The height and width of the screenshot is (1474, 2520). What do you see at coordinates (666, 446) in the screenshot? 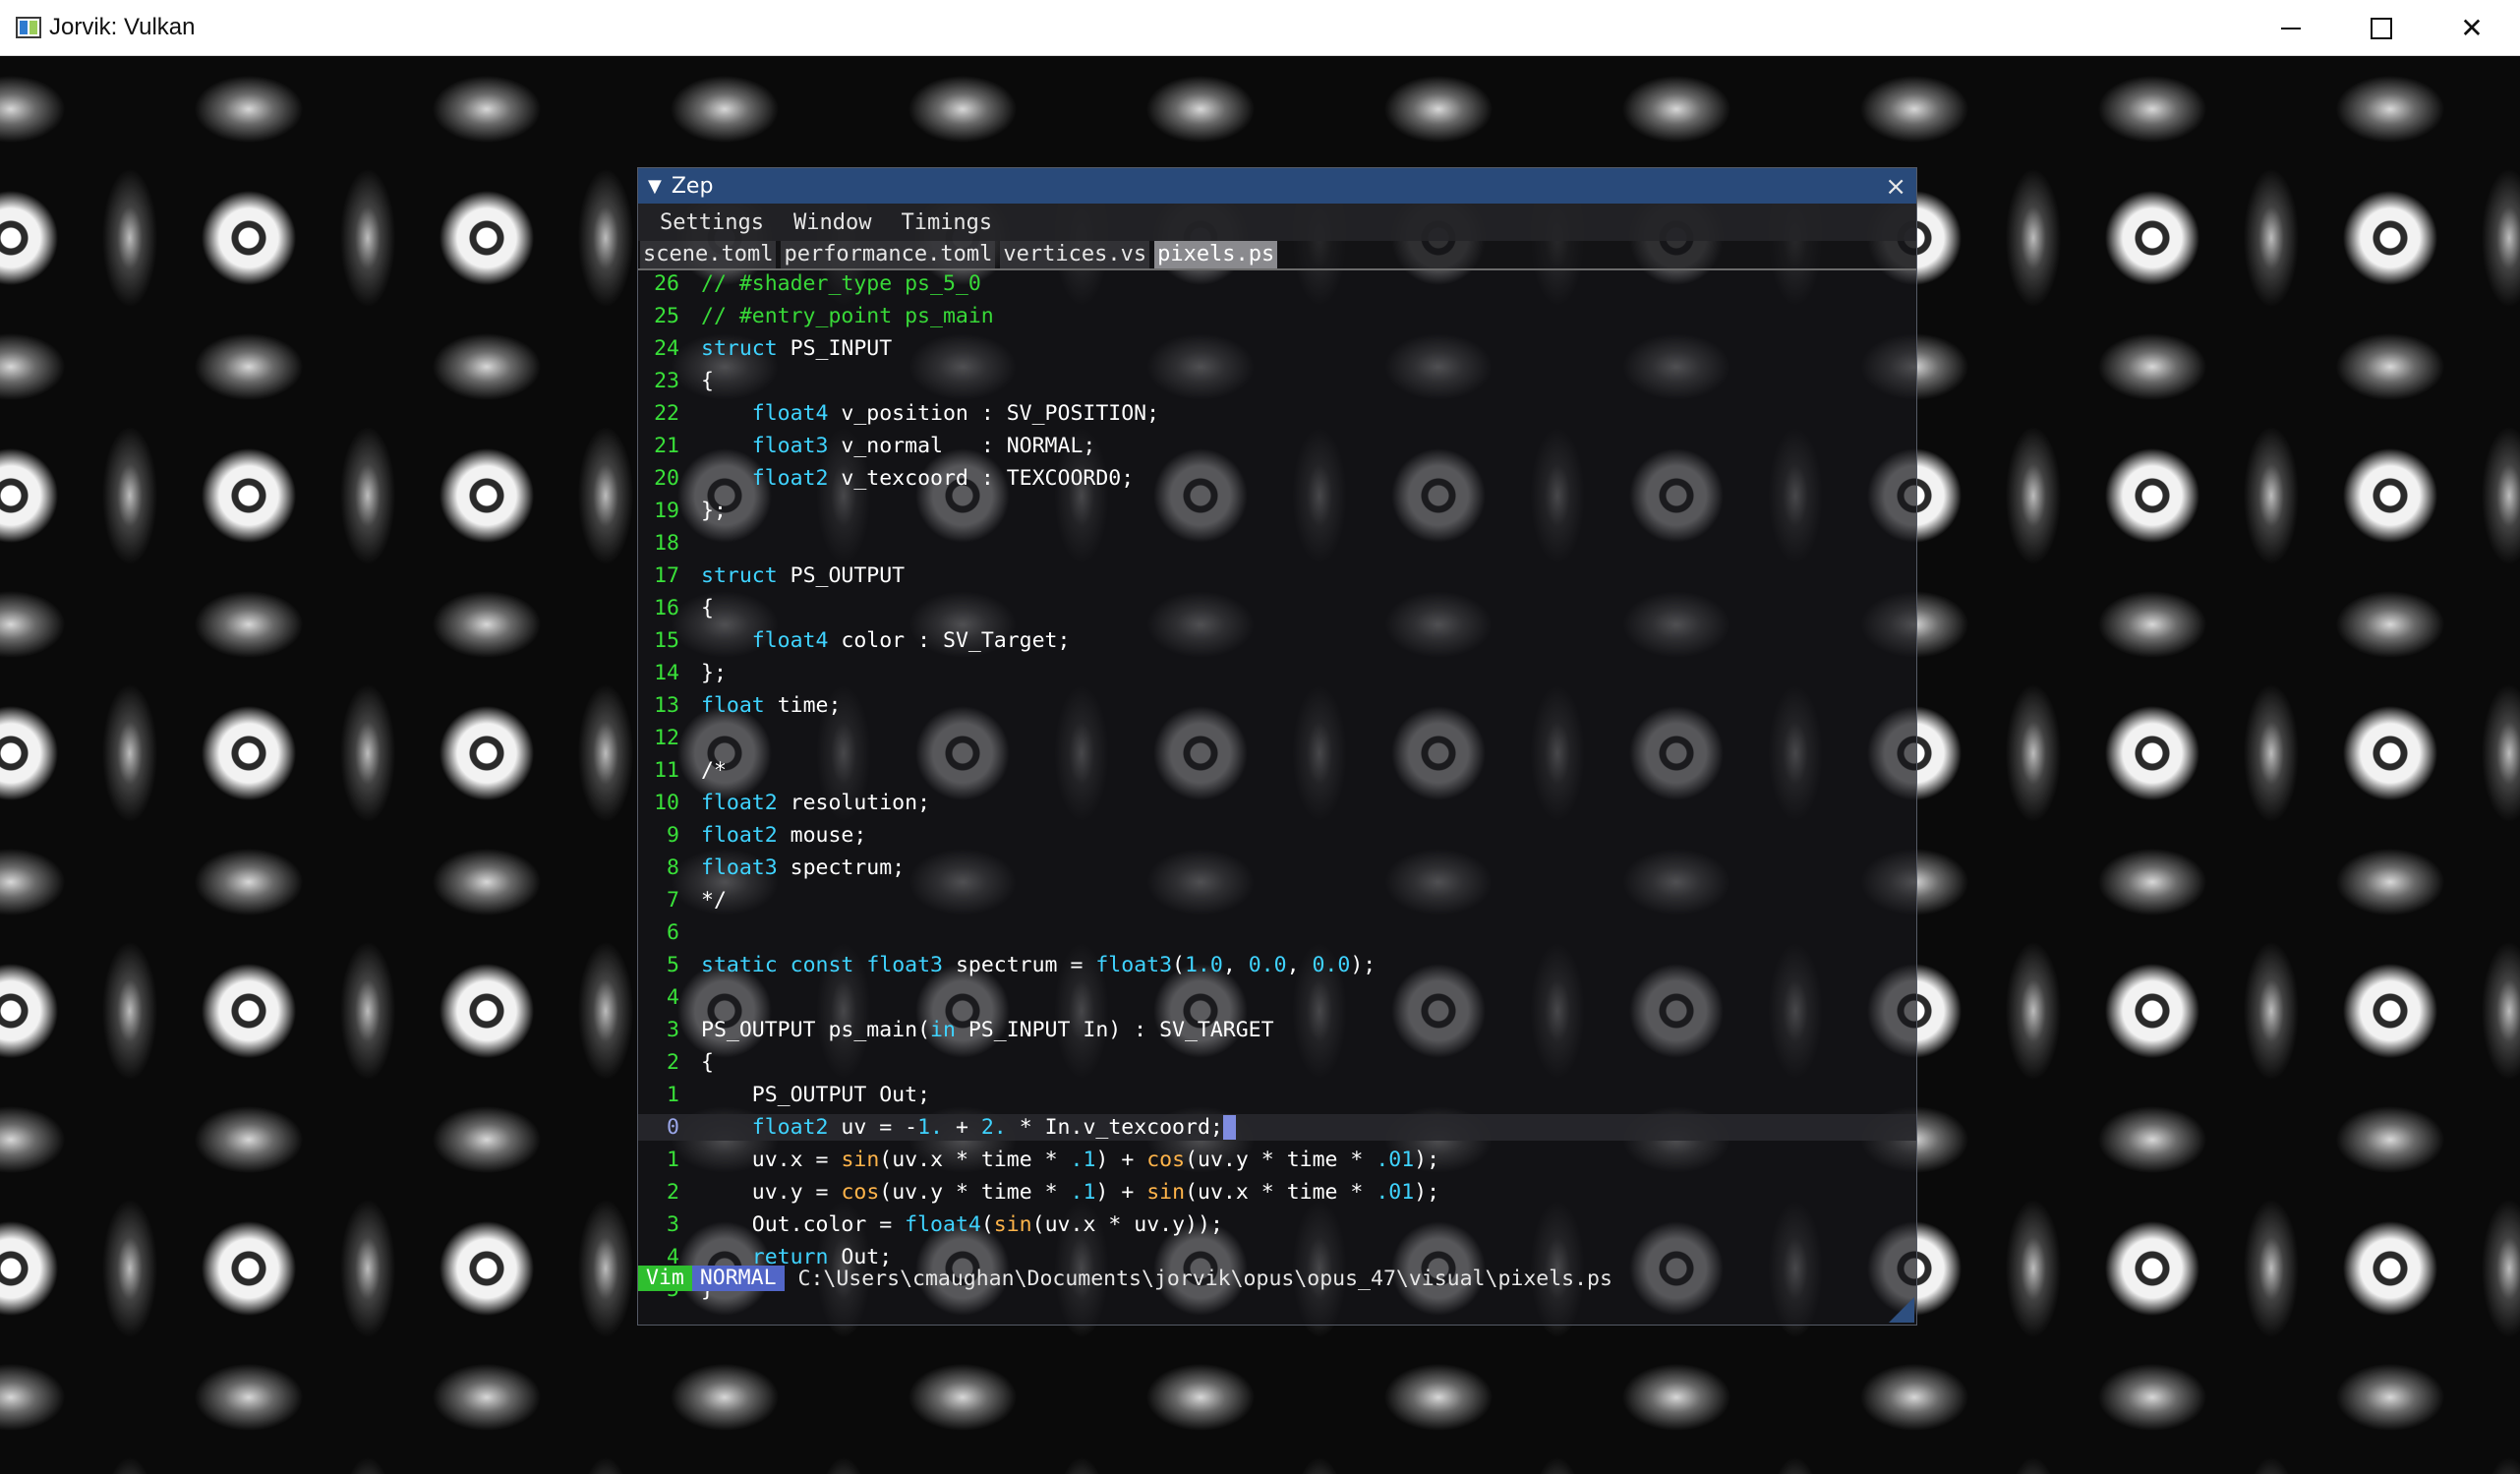
I see `line-number: 21` at bounding box center [666, 446].